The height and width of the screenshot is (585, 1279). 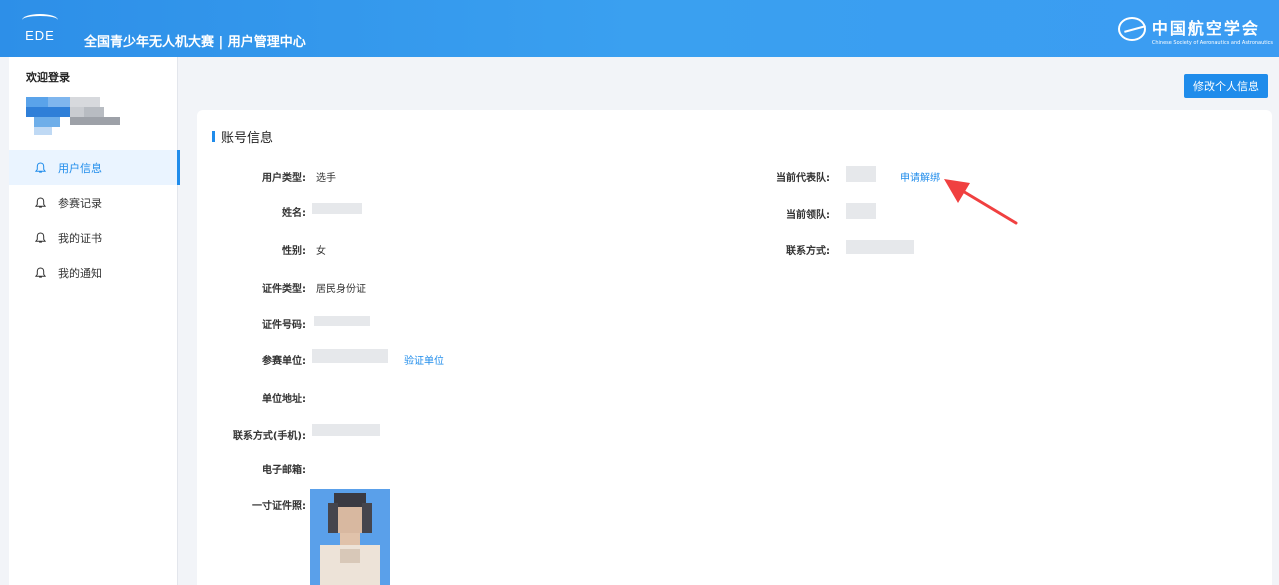 I want to click on sidebar-item-notifications: 我的通知, so click(x=93, y=272).